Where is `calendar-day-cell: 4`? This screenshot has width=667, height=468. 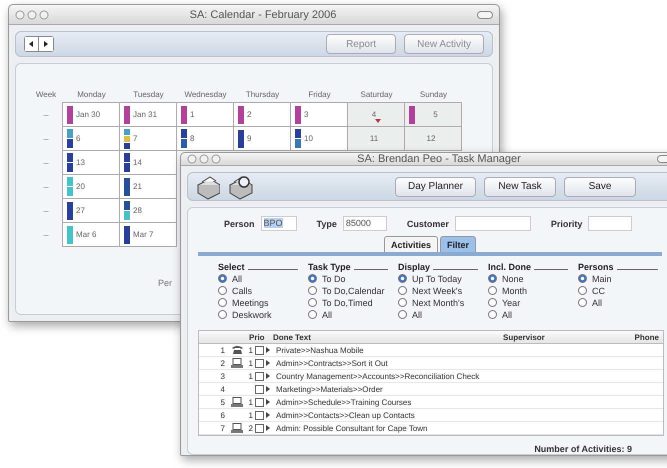
calendar-day-cell: 4 is located at coordinates (376, 114).